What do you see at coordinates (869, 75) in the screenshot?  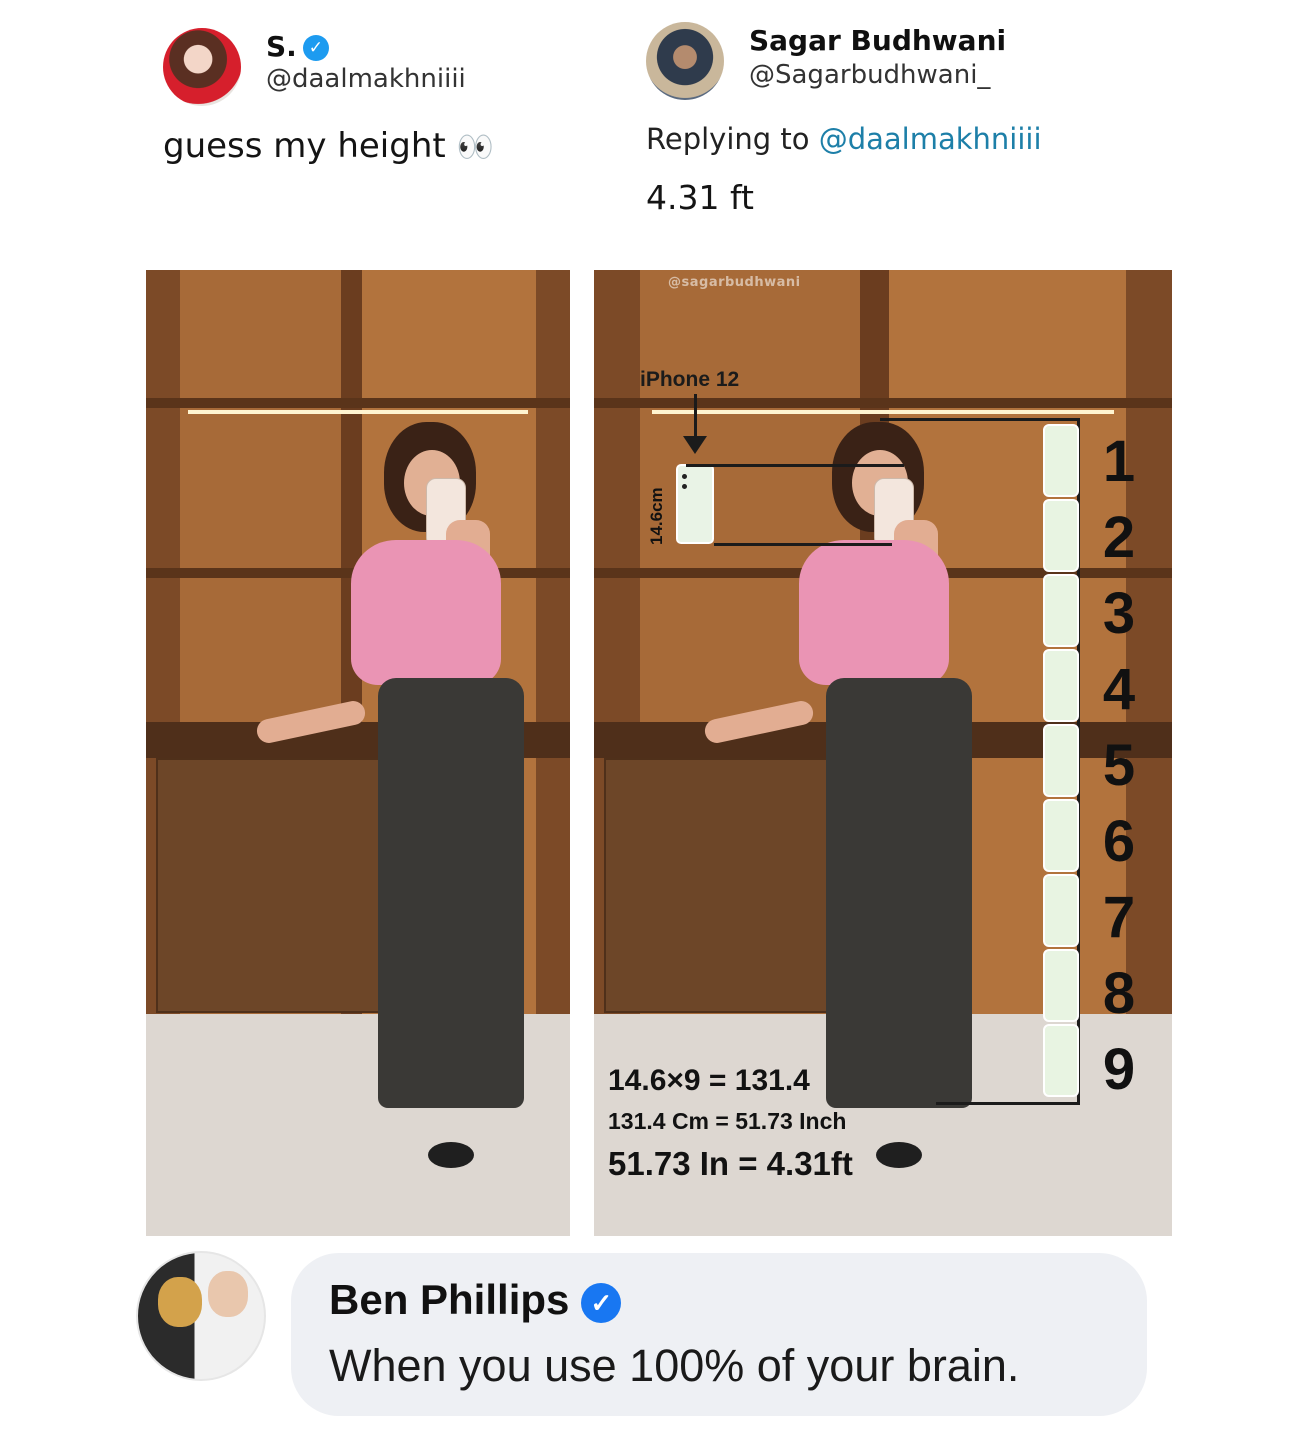 I see `tweet-author-handle: @Sagarbudhwani_` at bounding box center [869, 75].